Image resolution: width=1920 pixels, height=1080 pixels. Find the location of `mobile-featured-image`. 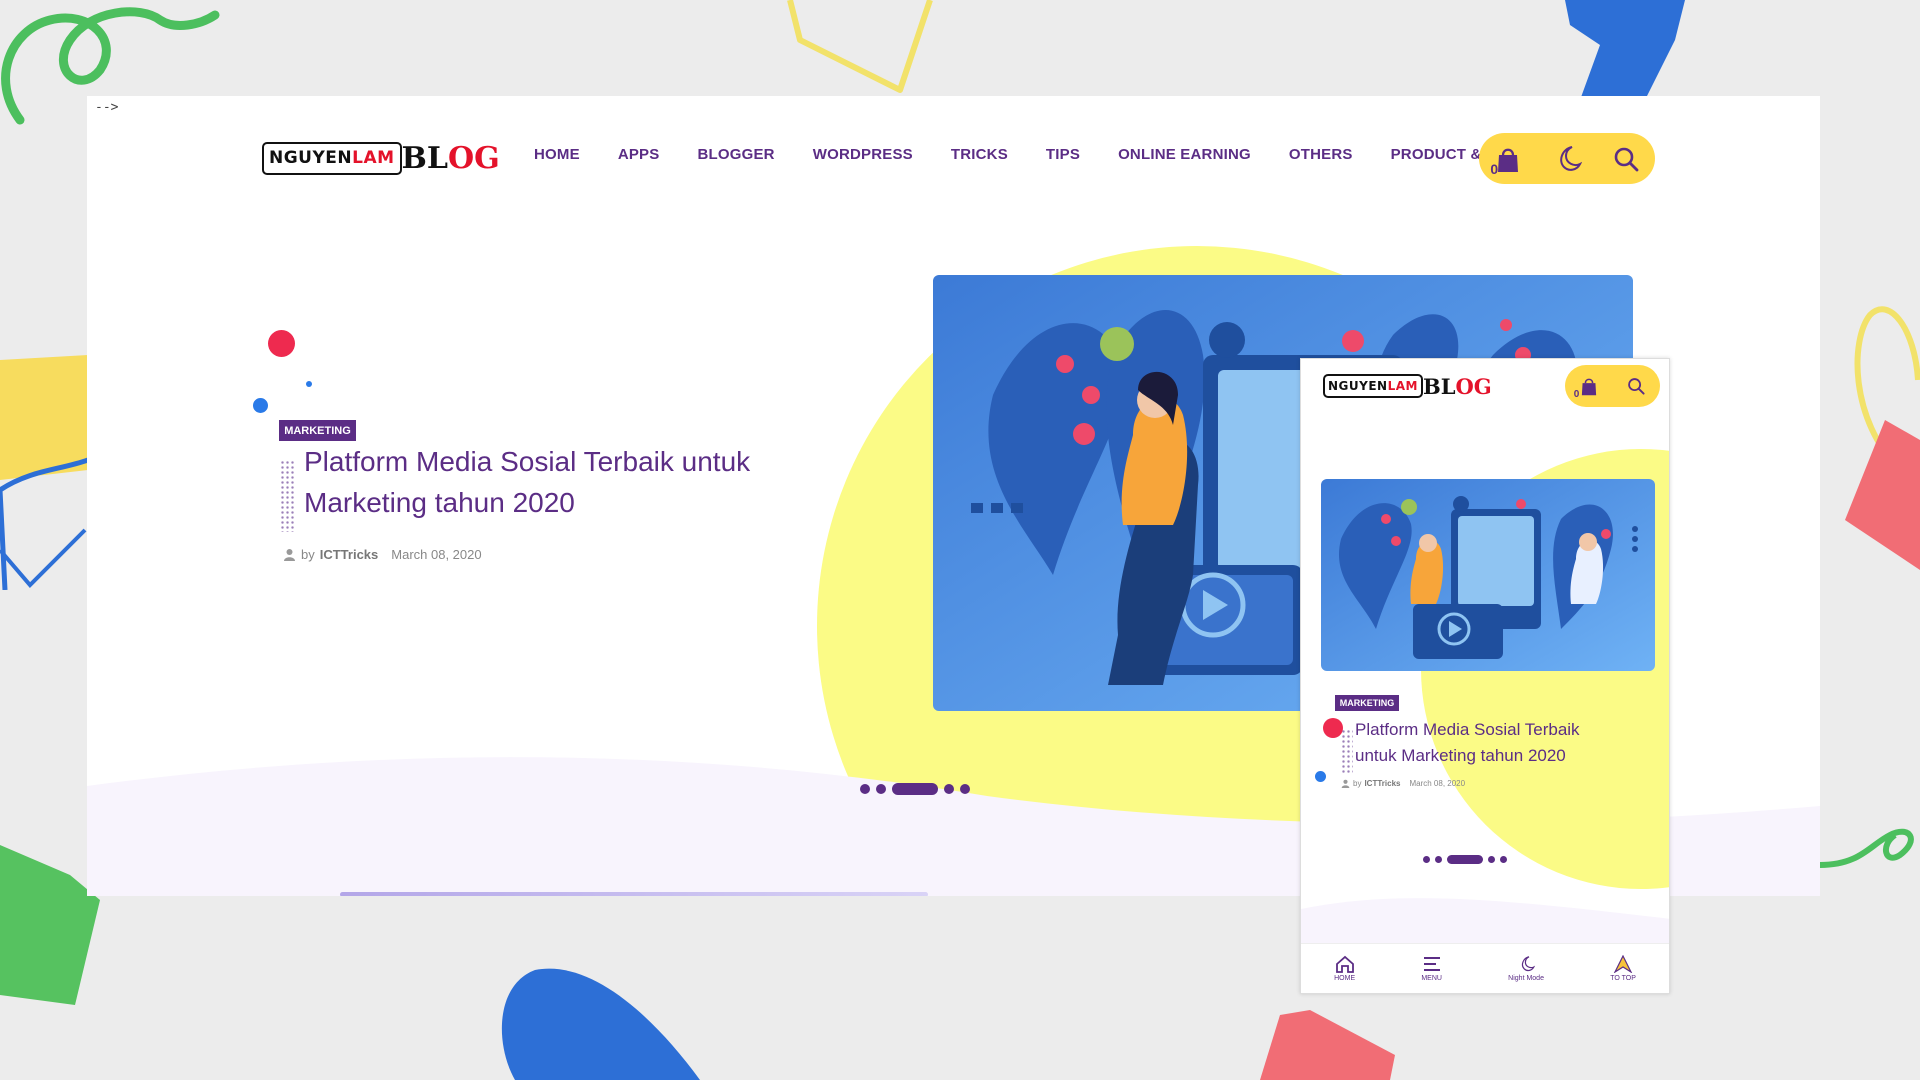

mobile-featured-image is located at coordinates (1488, 575).